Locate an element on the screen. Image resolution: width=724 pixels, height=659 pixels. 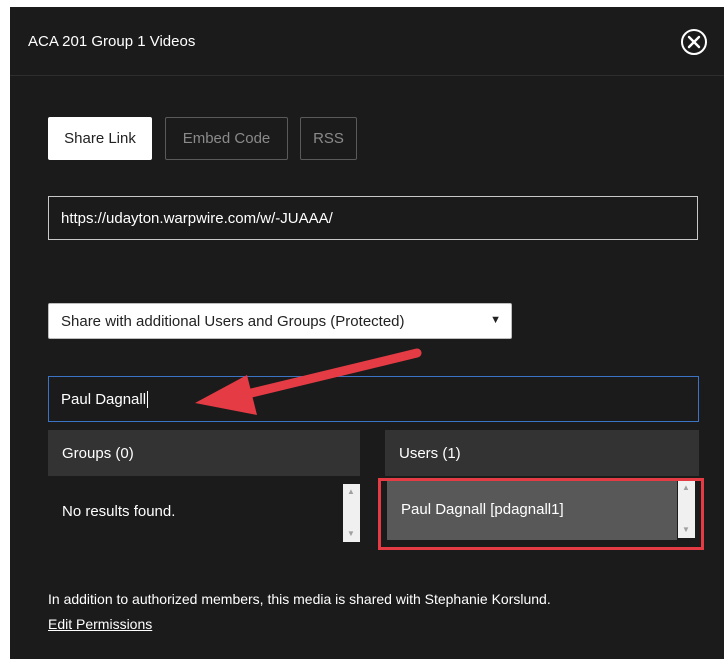
groups-scrollbar: ▲ ▼ is located at coordinates (351, 513).